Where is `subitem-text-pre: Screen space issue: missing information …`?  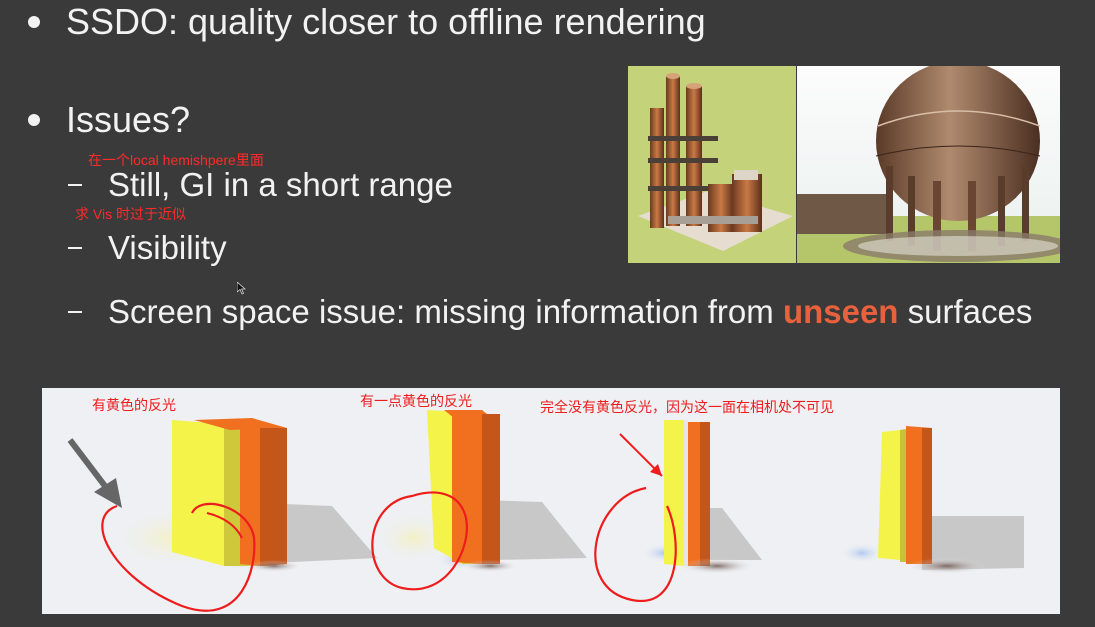
subitem-text-pre: Screen space issue: missing information … is located at coordinates (445, 311).